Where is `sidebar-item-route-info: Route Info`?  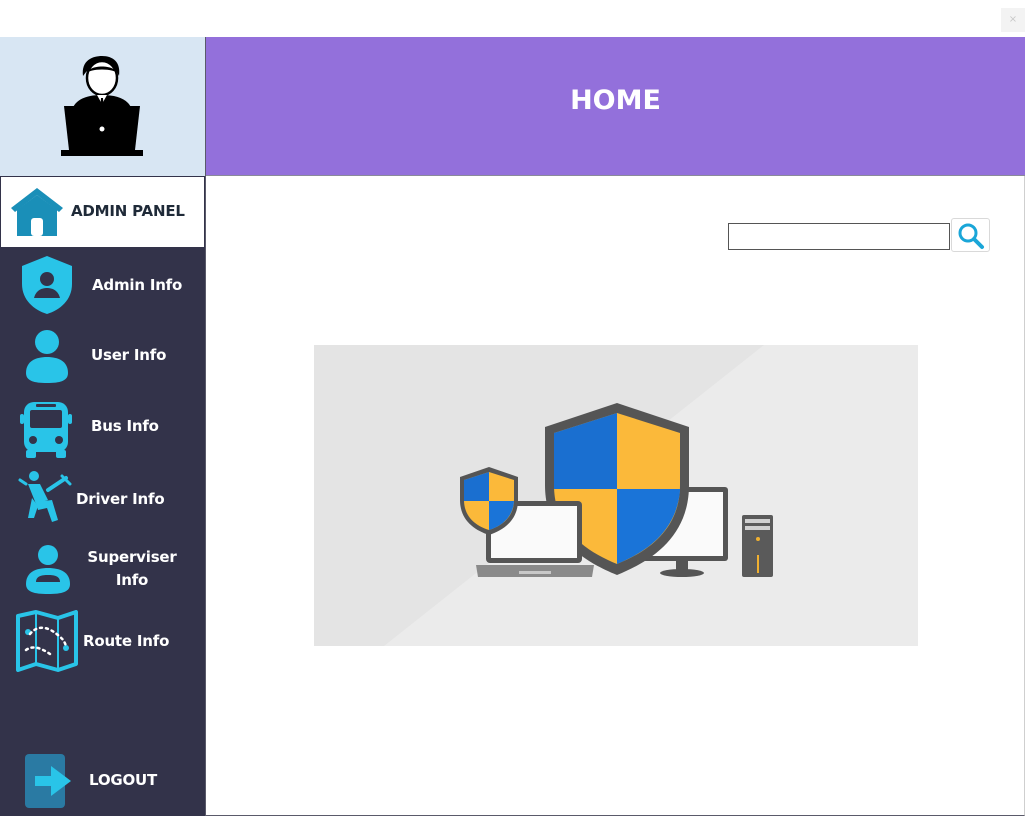 sidebar-item-route-info: Route Info is located at coordinates (102, 645).